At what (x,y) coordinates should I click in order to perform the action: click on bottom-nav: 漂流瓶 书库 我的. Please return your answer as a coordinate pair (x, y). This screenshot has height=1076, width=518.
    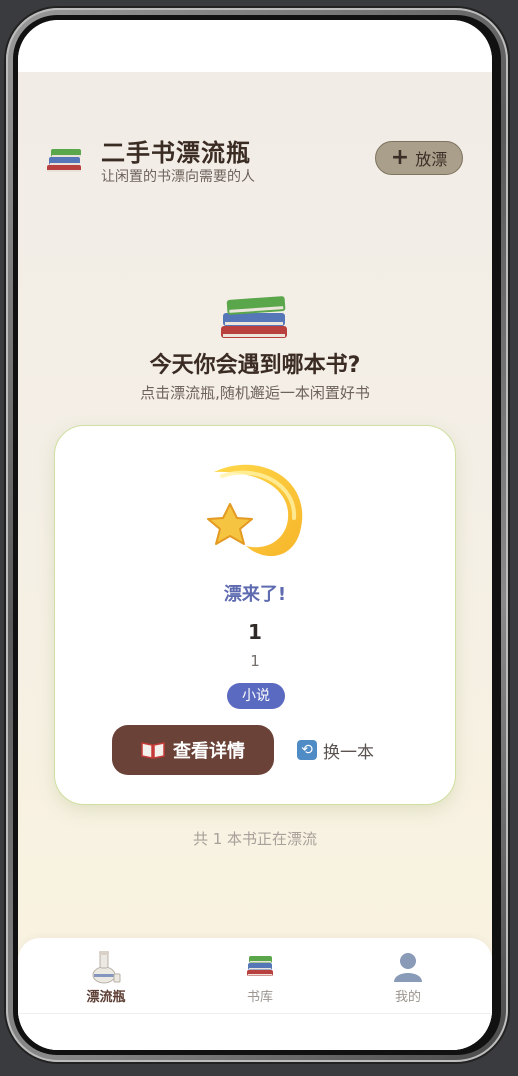
    Looking at the image, I should click on (255, 994).